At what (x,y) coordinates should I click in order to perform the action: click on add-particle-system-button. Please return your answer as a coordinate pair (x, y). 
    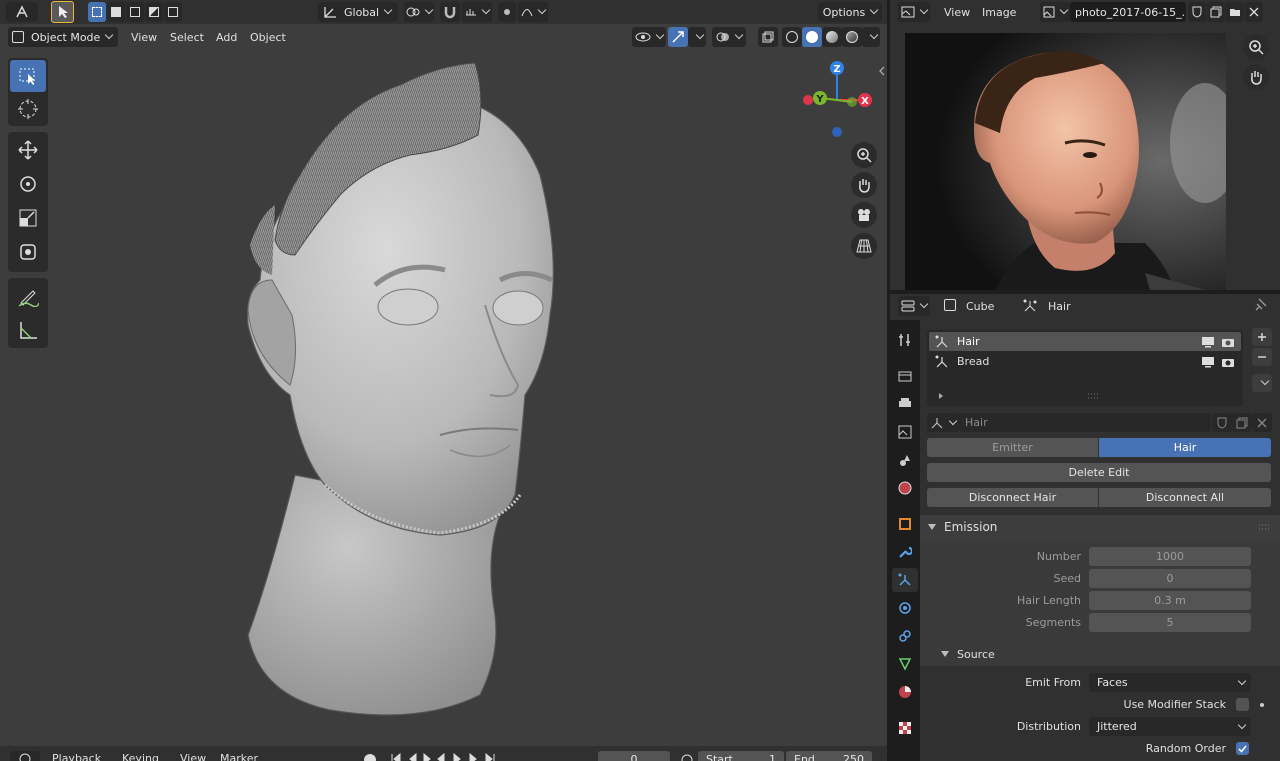
    Looking at the image, I should click on (1262, 337).